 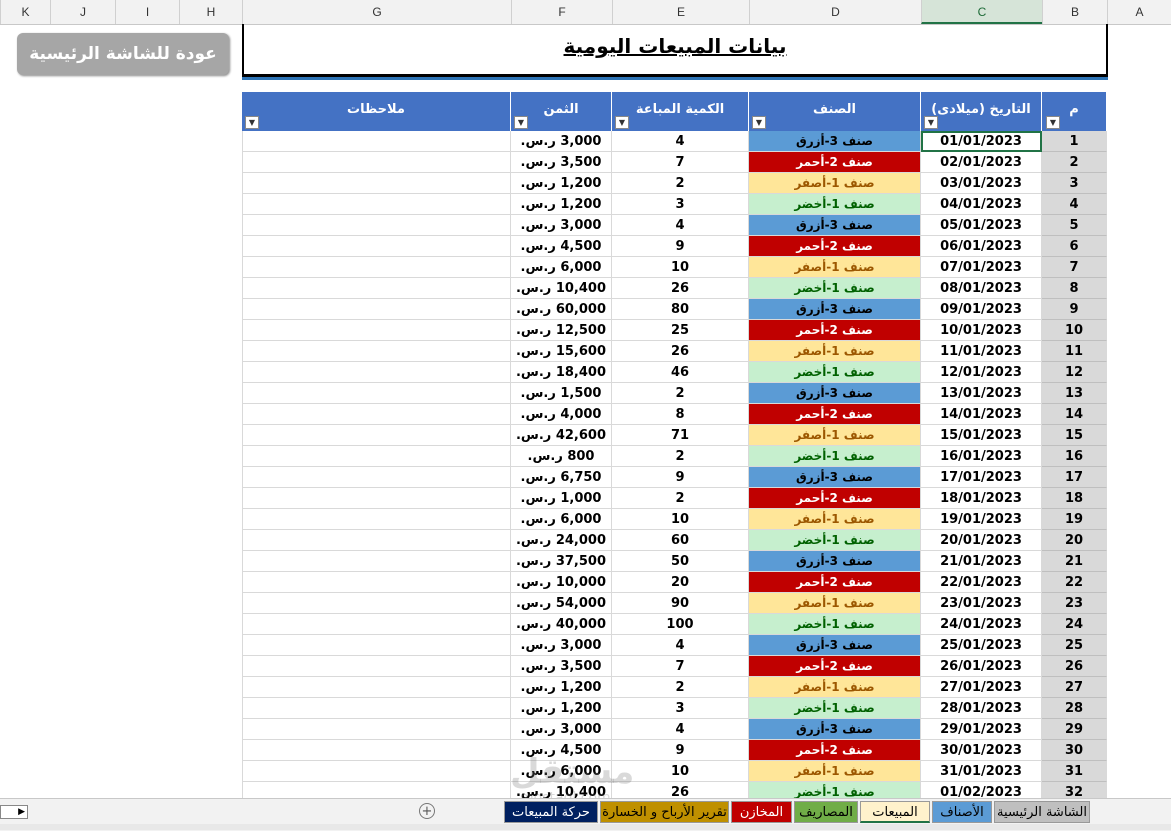 What do you see at coordinates (561, 435) in the screenshot?
I see `price-cell: 42,600 ر.س.` at bounding box center [561, 435].